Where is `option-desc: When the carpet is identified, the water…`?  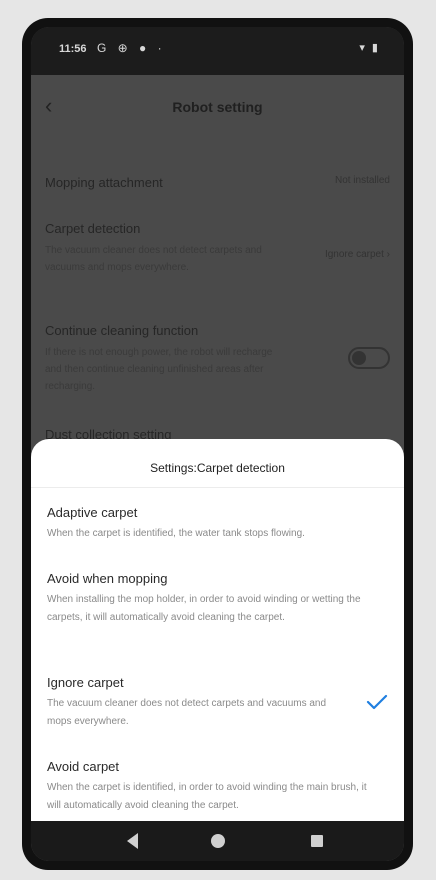
option-desc: When the carpet is identified, the water… is located at coordinates (176, 533).